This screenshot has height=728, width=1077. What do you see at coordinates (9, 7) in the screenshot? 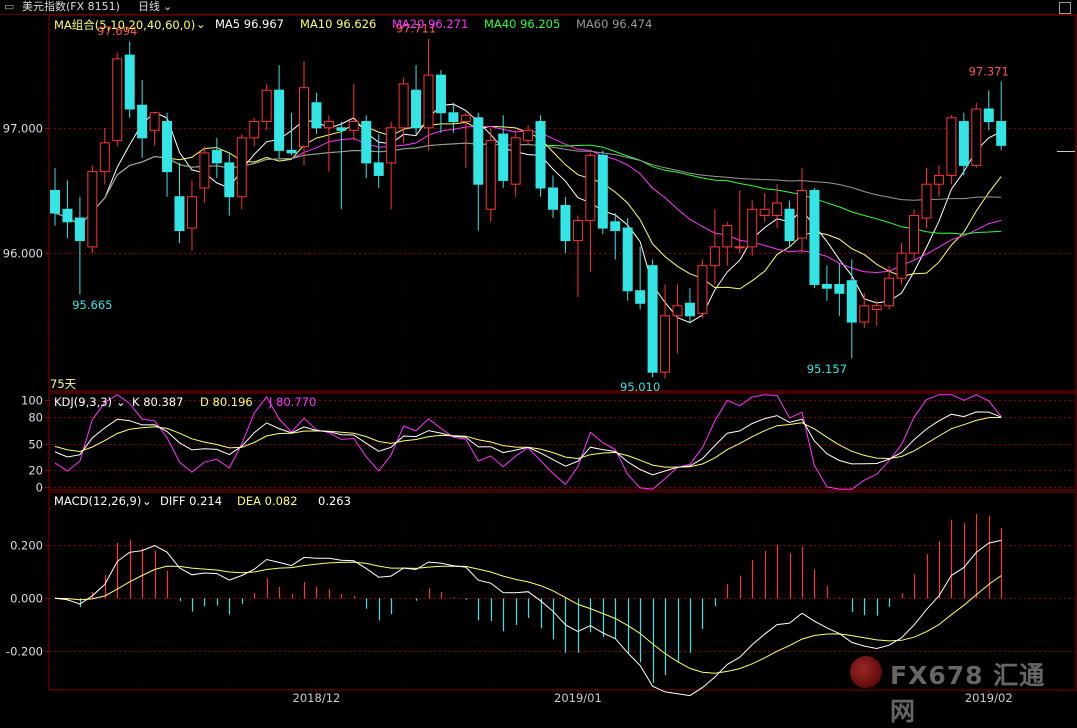
I see `window-icon: ▭` at bounding box center [9, 7].